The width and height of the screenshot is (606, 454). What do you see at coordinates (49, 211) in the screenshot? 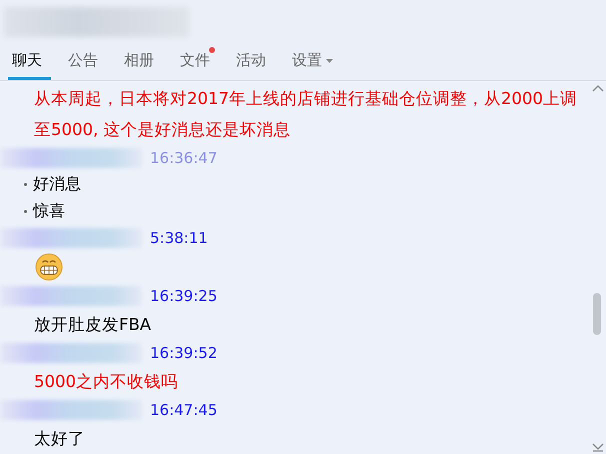
I see `list-item: 惊喜` at bounding box center [49, 211].